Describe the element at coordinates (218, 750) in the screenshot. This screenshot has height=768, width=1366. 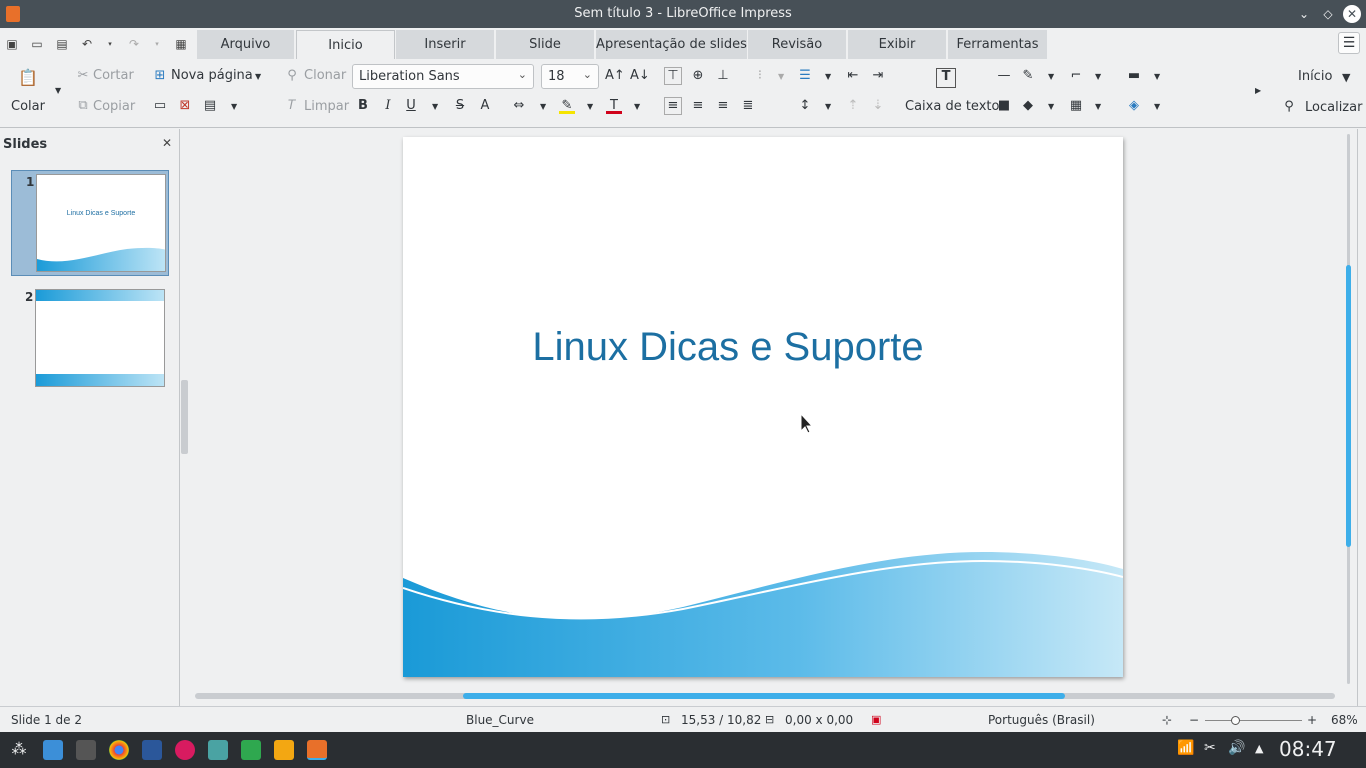
I see `screenshot-tool-icon` at that location.